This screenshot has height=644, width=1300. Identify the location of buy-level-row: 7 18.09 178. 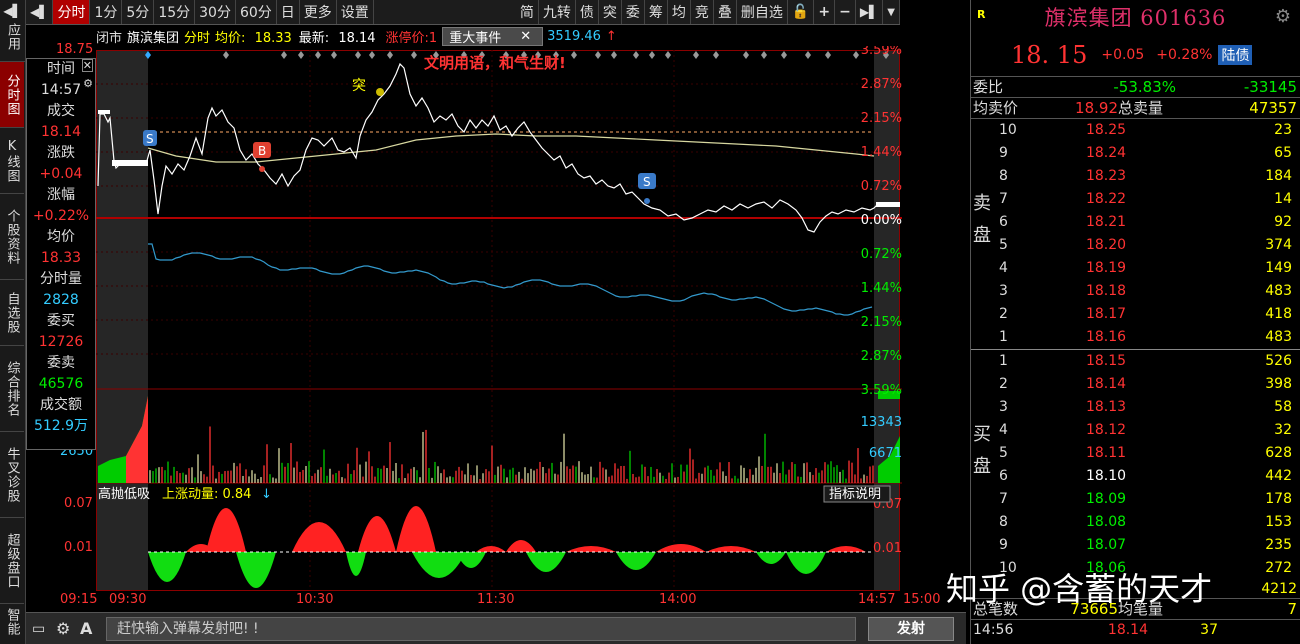
(1135, 499).